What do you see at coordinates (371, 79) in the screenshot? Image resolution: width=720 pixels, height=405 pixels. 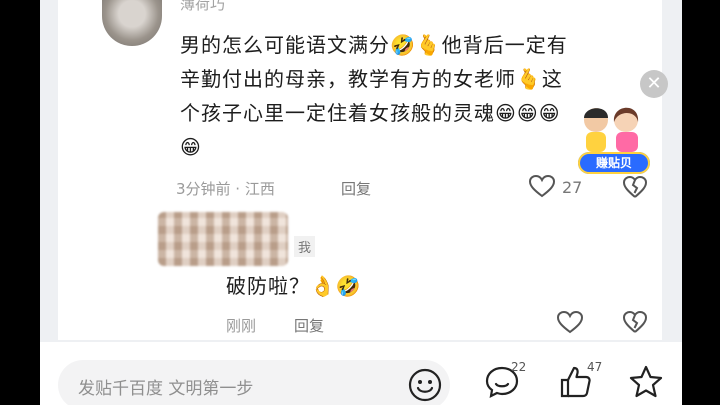 I see `comment-line-2: 辛勤付出的母亲，教学有方的女老师🫰这` at bounding box center [371, 79].